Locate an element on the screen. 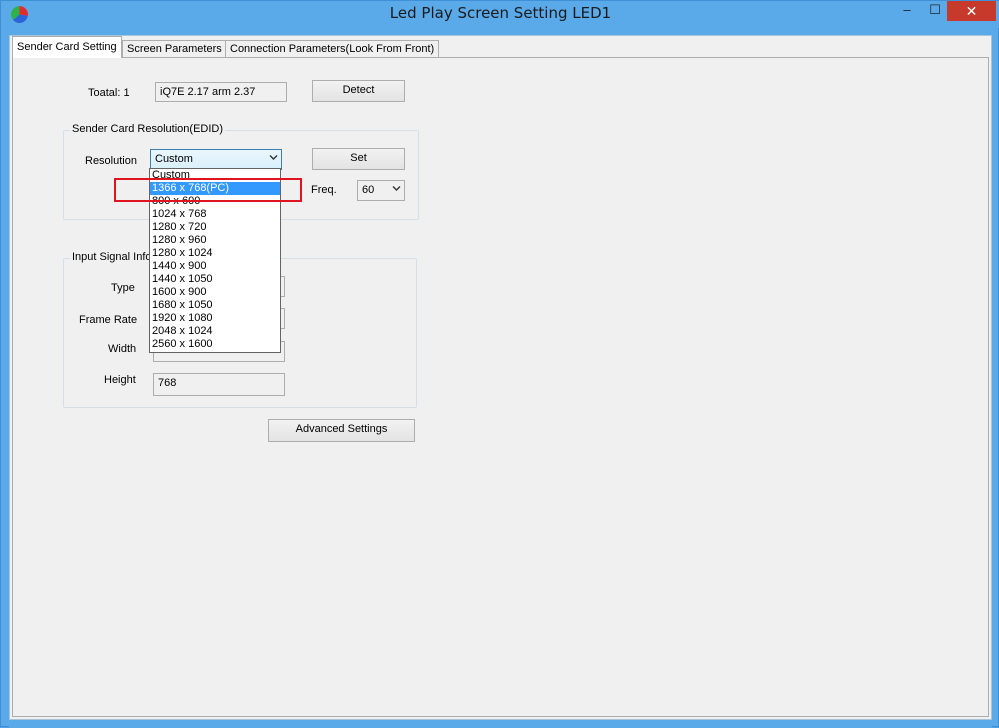 This screenshot has height=728, width=999. resolution-option: 1280 x 720 is located at coordinates (215, 227).